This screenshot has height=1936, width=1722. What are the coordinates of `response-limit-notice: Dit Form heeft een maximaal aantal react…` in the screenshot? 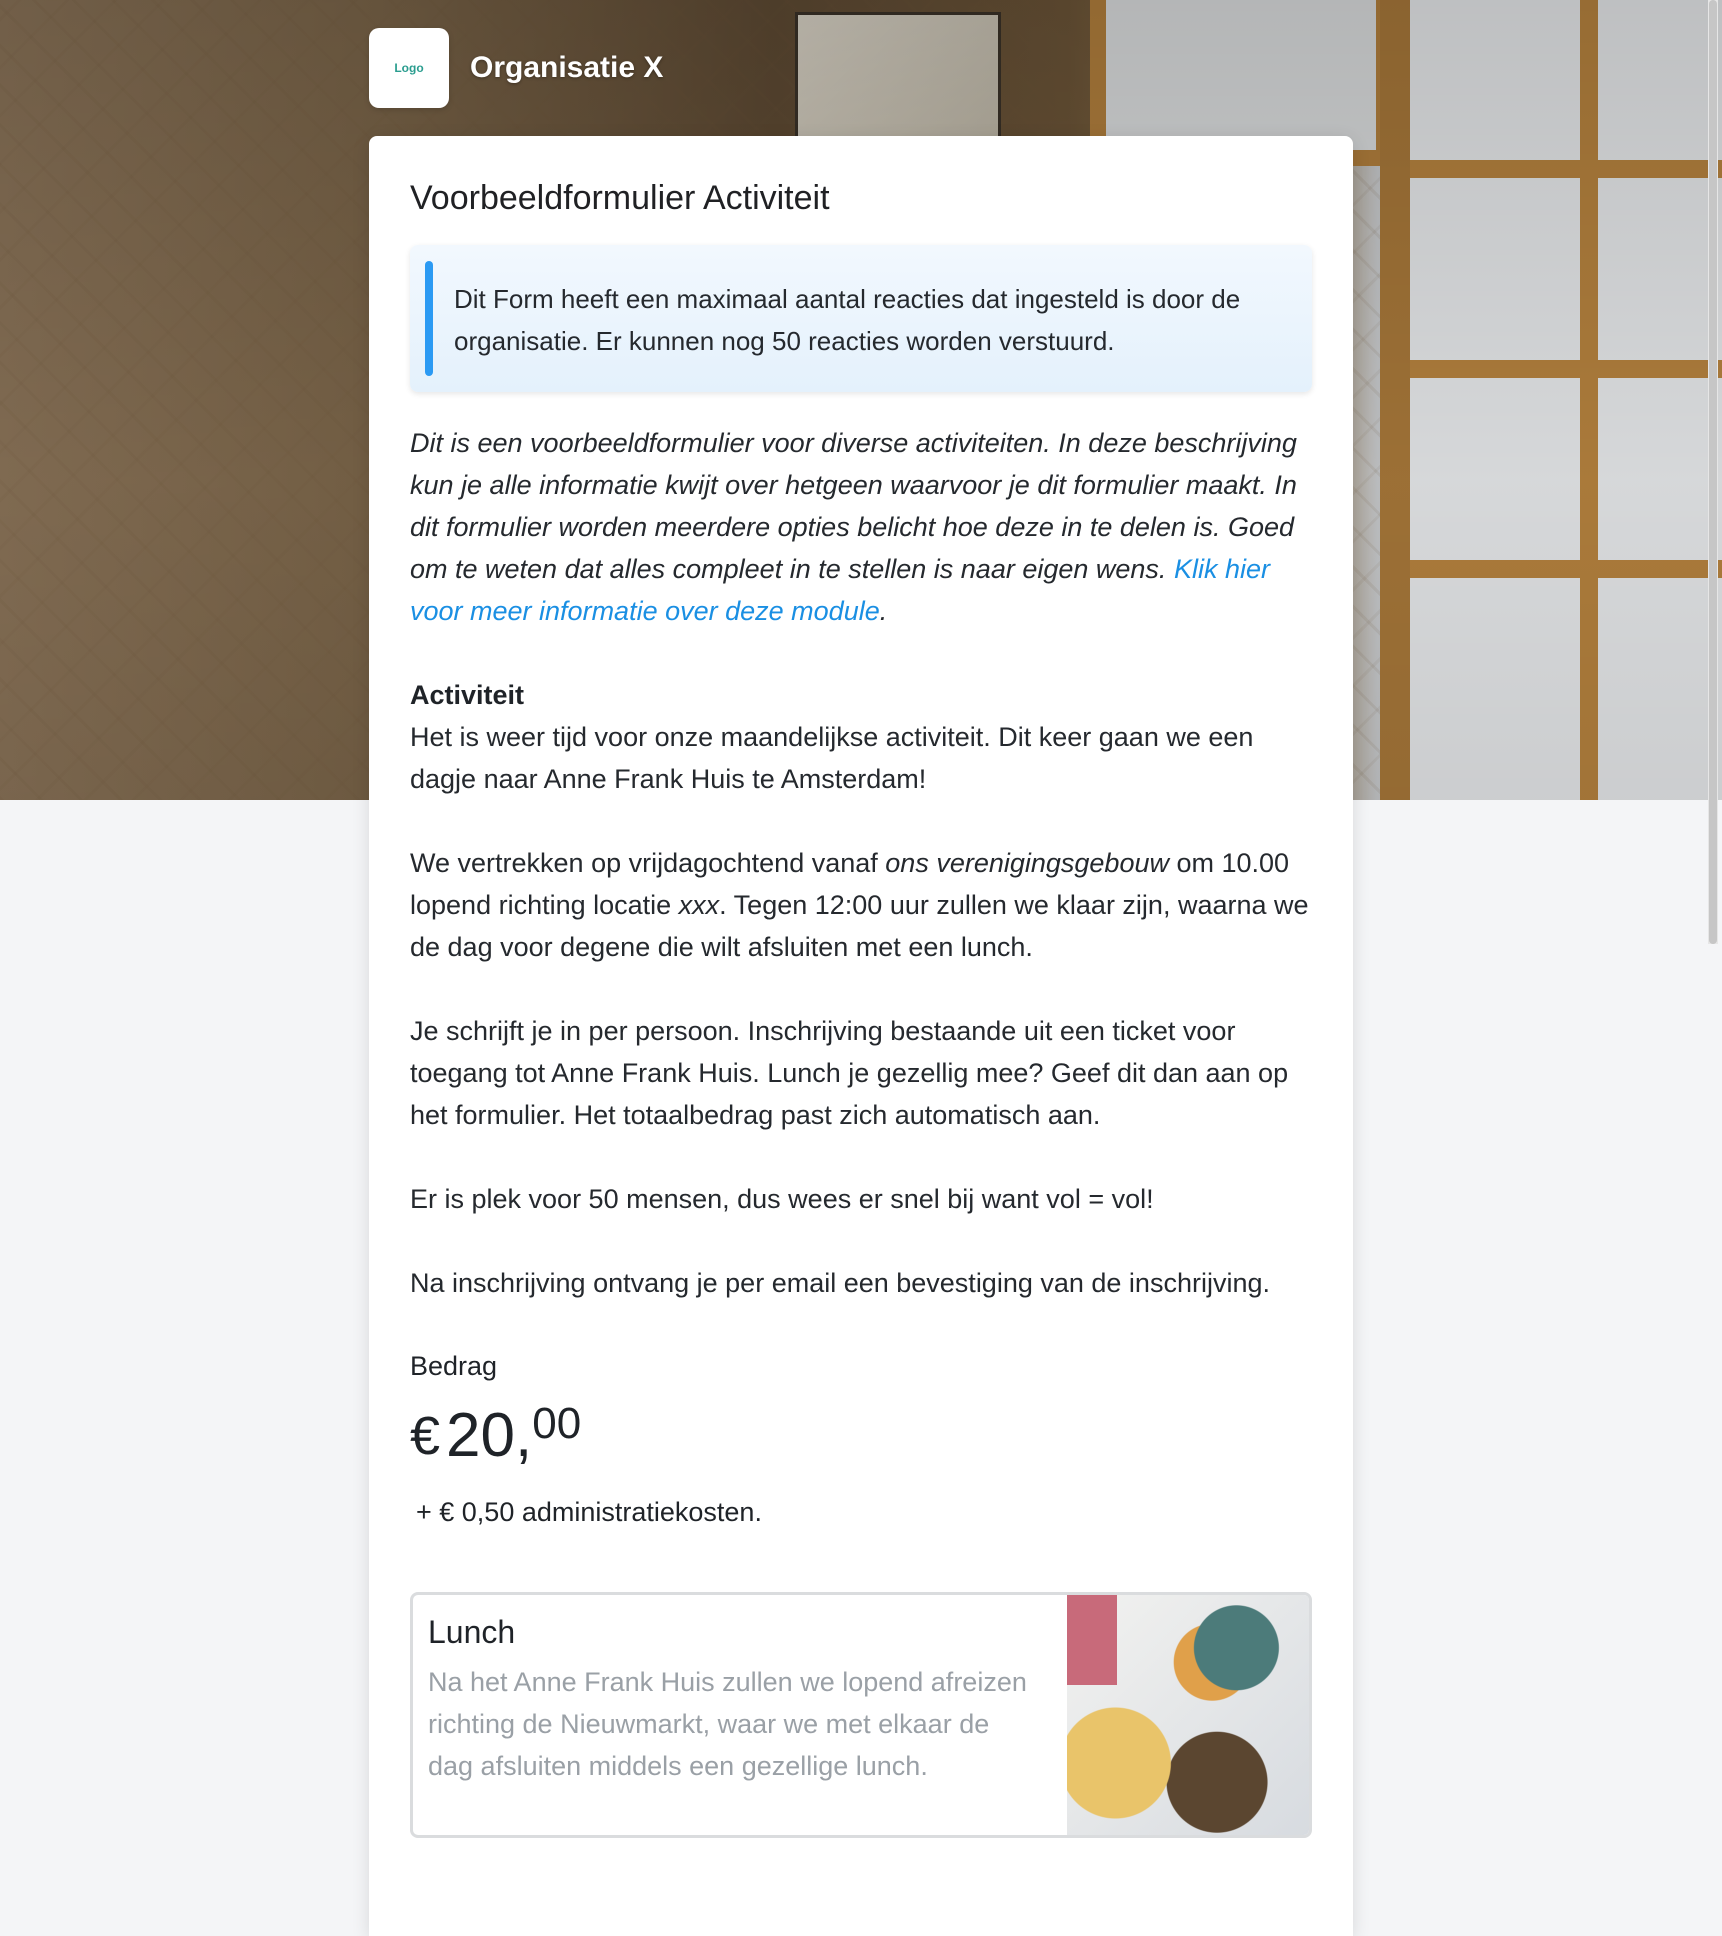 It's located at (861, 318).